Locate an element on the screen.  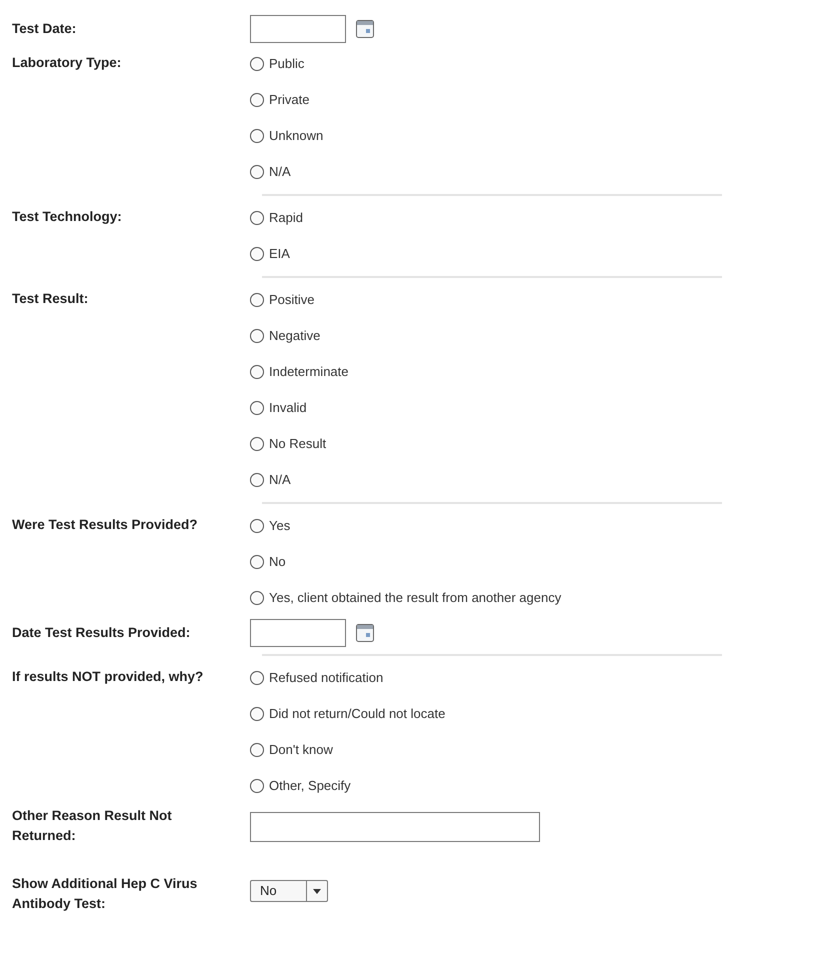
field-label: Date Test Results Provided: is located at coordinates (102, 633).